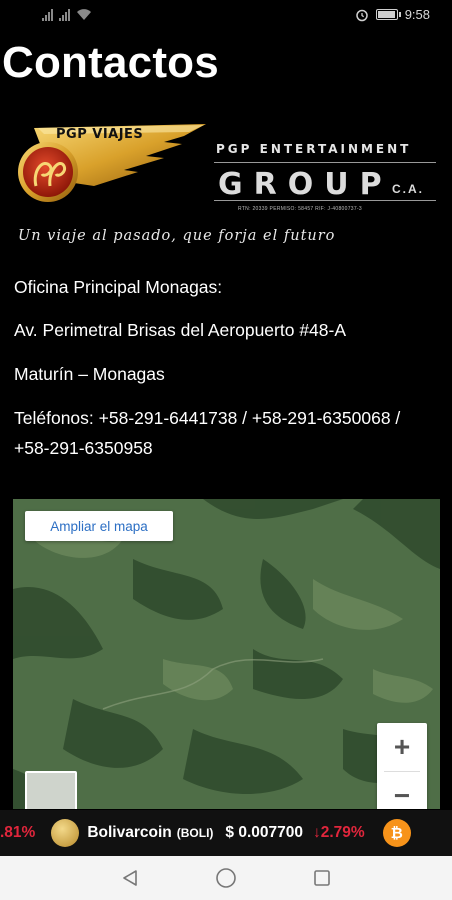 Image resolution: width=452 pixels, height=900 pixels. What do you see at coordinates (408, 189) in the screenshot?
I see `logo-suffix: C.A.` at bounding box center [408, 189].